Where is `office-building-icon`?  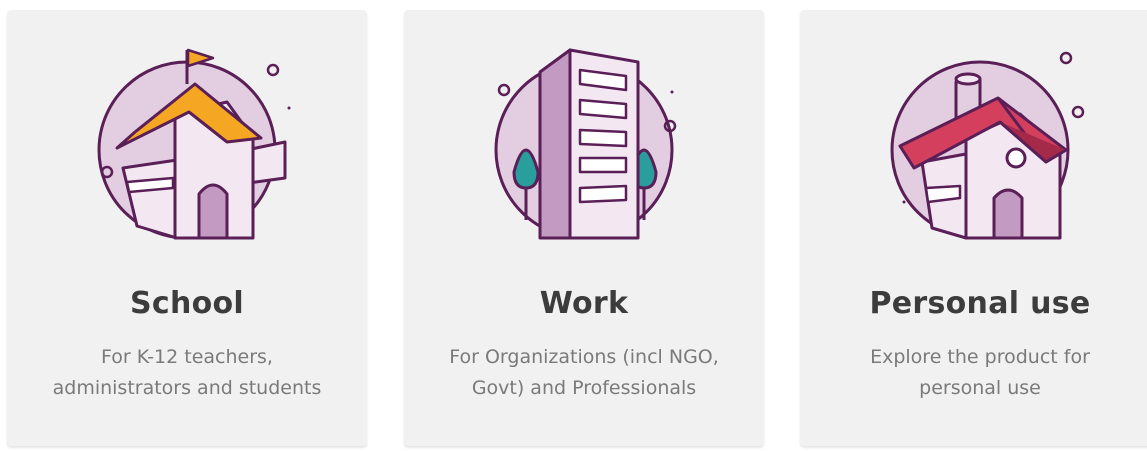 office-building-icon is located at coordinates (584, 142).